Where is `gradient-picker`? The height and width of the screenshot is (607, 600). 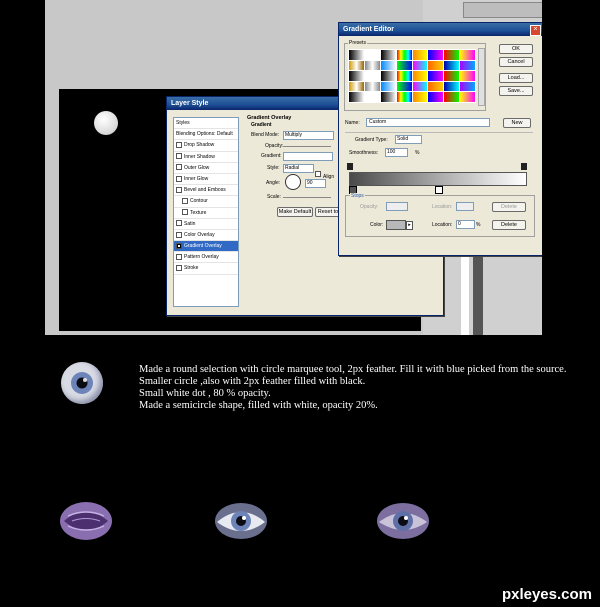 gradient-picker is located at coordinates (308, 156).